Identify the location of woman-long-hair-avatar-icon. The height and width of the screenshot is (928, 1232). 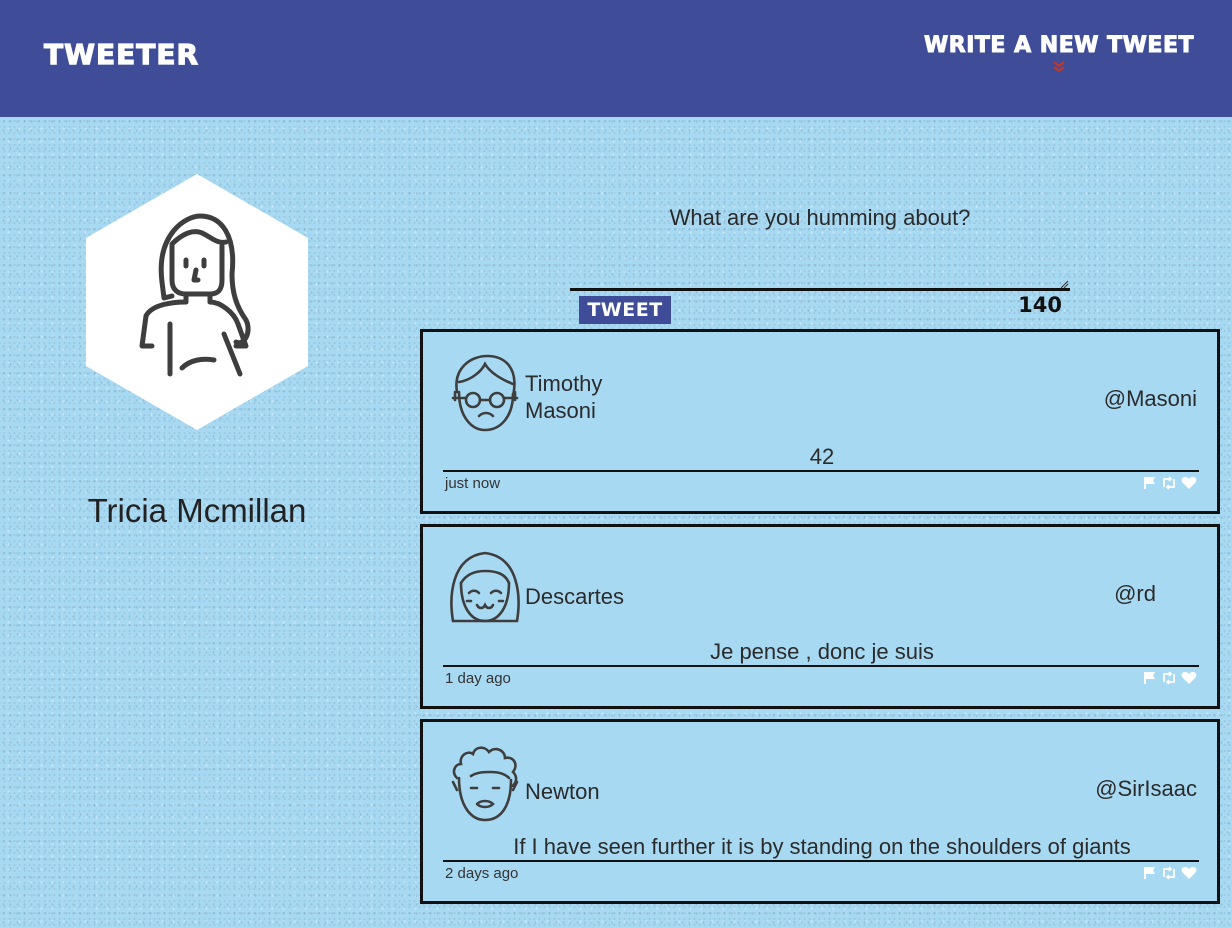
(197, 302).